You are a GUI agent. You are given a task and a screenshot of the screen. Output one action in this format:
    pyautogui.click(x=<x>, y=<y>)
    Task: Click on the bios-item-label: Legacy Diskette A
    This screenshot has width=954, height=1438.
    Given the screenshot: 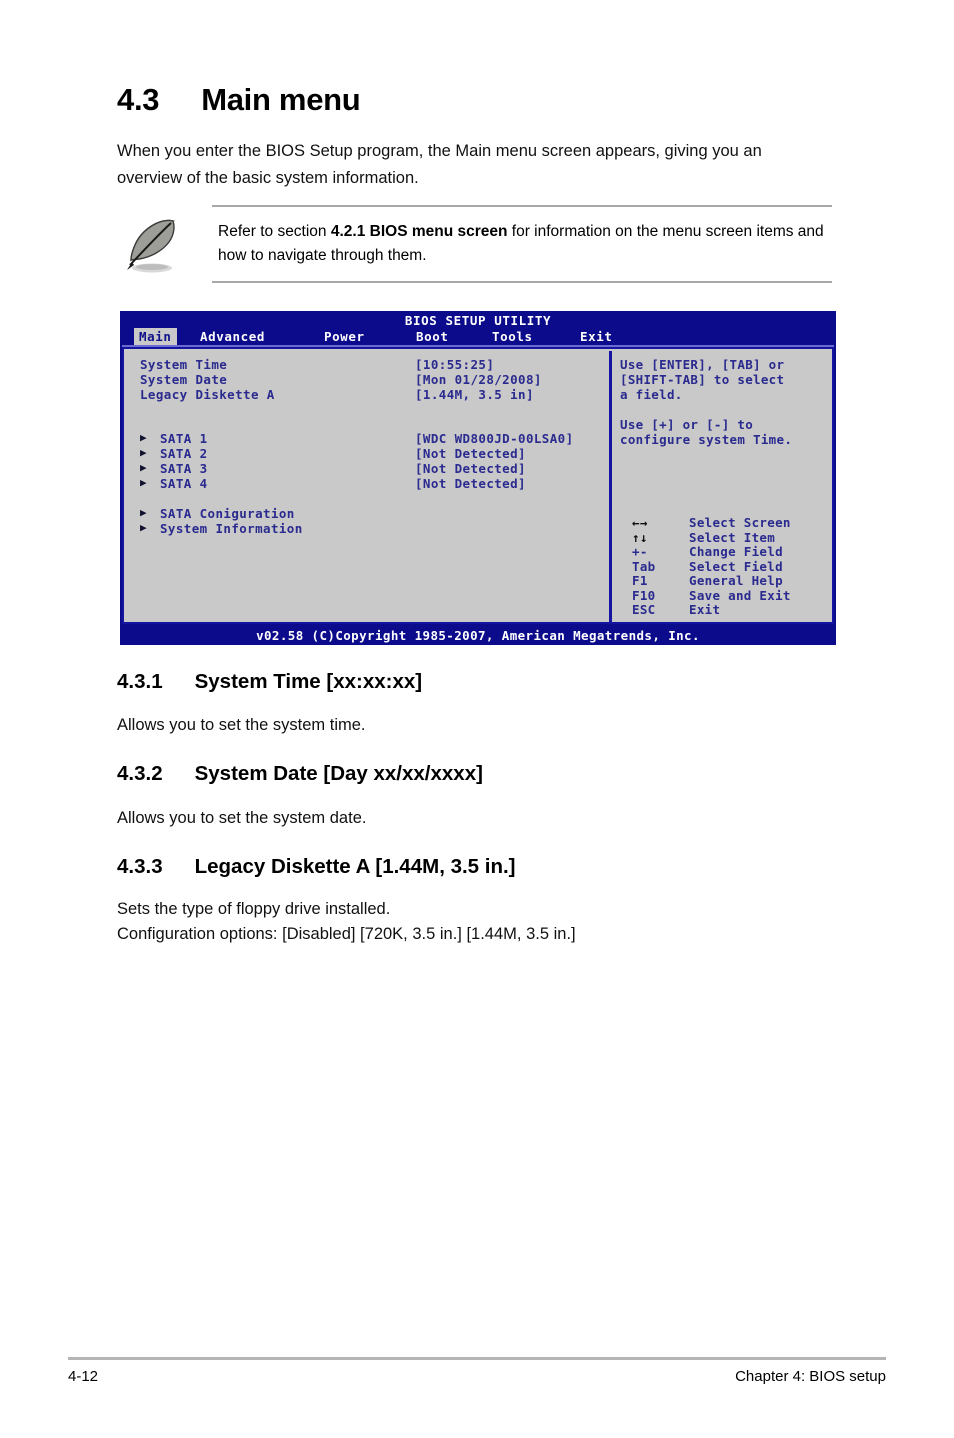 What is the action you would take?
    pyautogui.click(x=207, y=394)
    